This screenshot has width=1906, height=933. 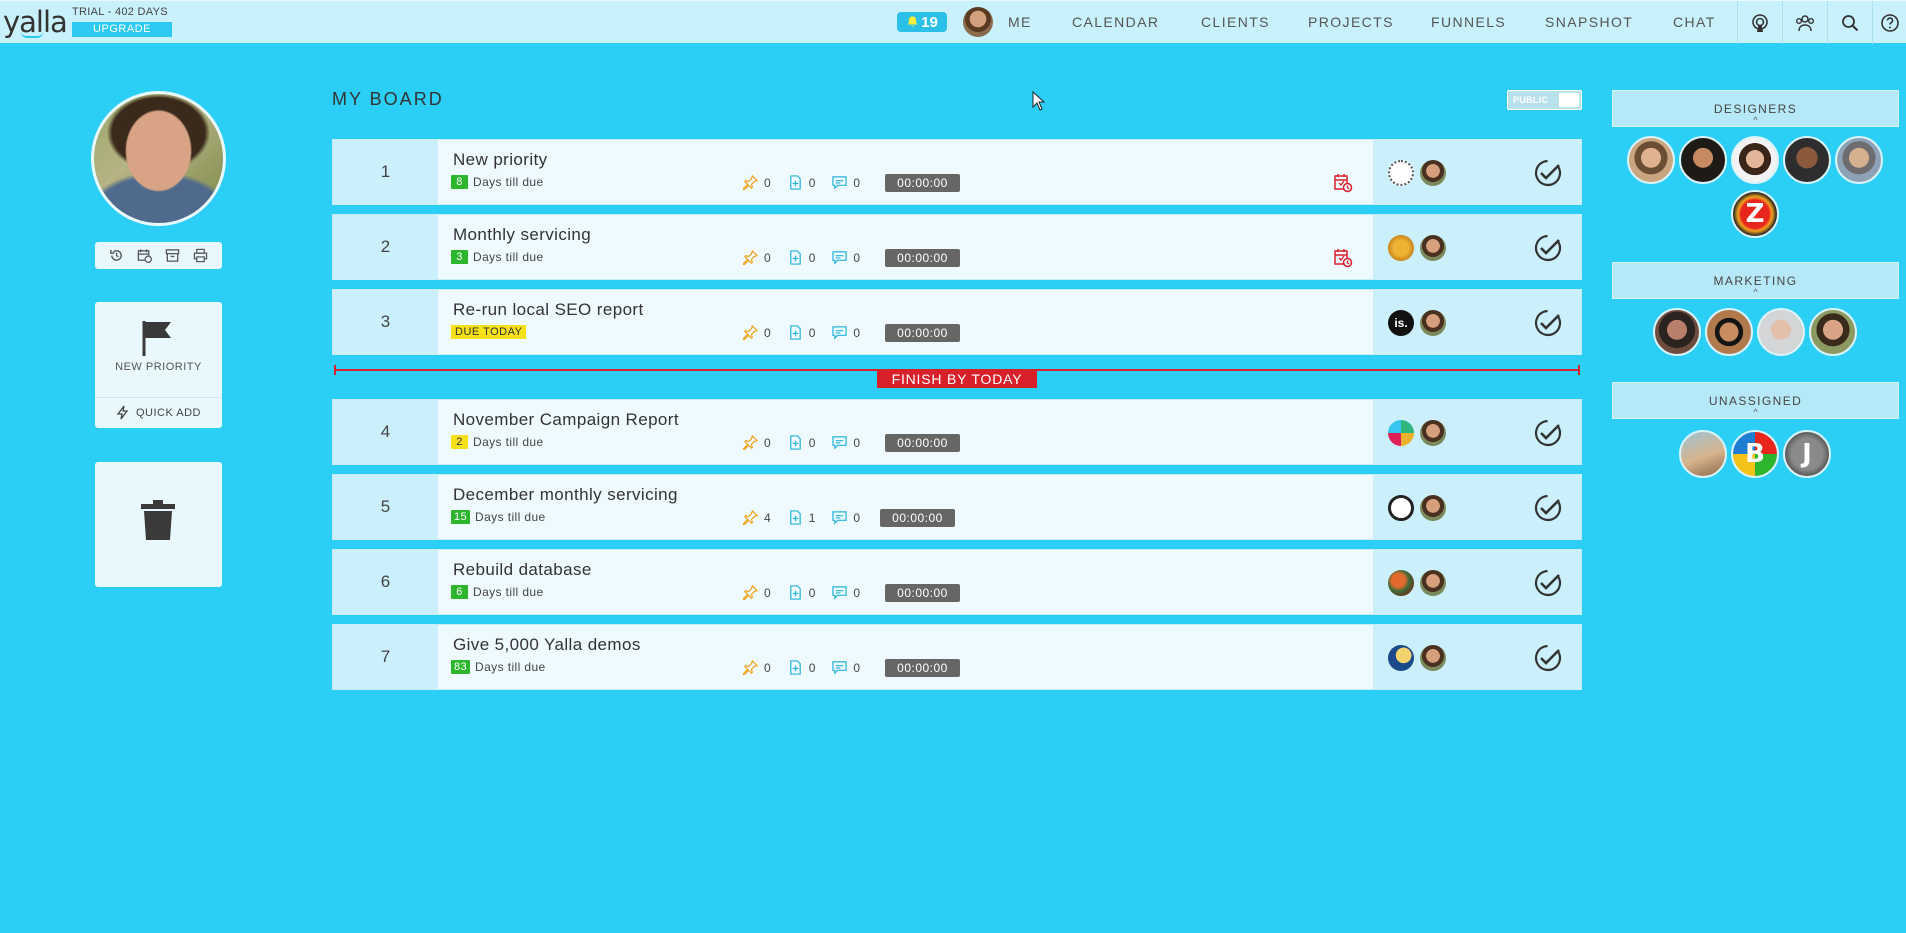 I want to click on priority-title: New priority, so click(x=500, y=160).